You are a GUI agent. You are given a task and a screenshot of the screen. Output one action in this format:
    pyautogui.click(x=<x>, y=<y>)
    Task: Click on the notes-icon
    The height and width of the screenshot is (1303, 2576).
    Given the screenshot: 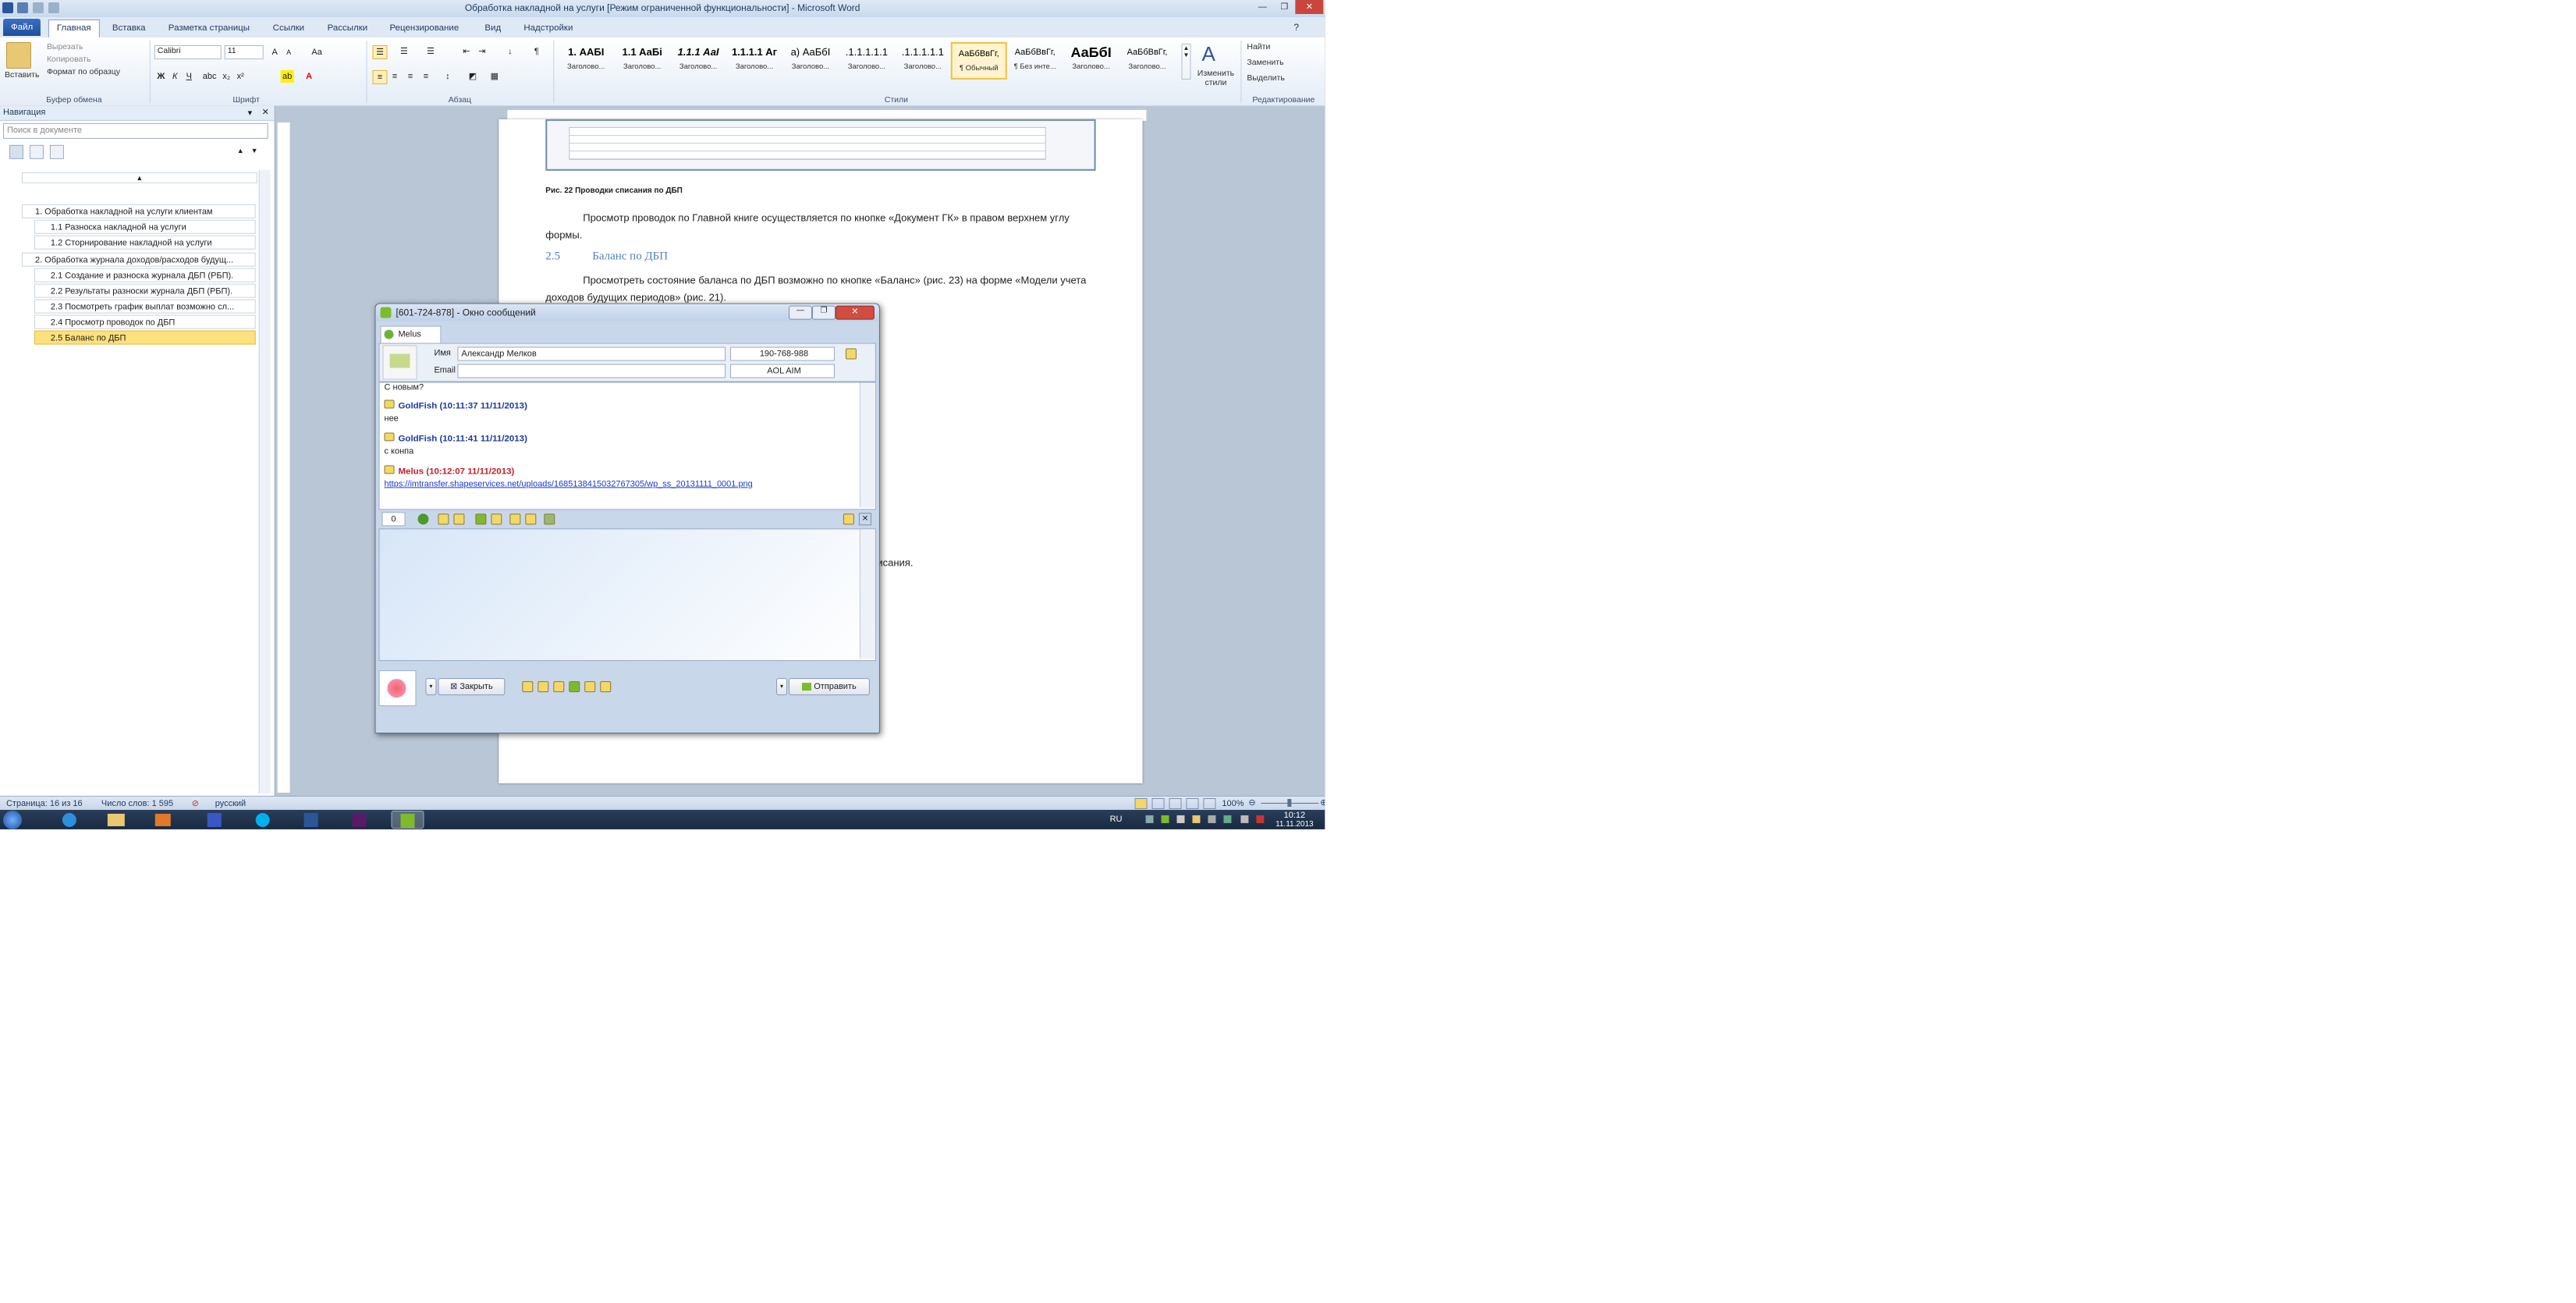 What is the action you would take?
    pyautogui.click(x=848, y=519)
    